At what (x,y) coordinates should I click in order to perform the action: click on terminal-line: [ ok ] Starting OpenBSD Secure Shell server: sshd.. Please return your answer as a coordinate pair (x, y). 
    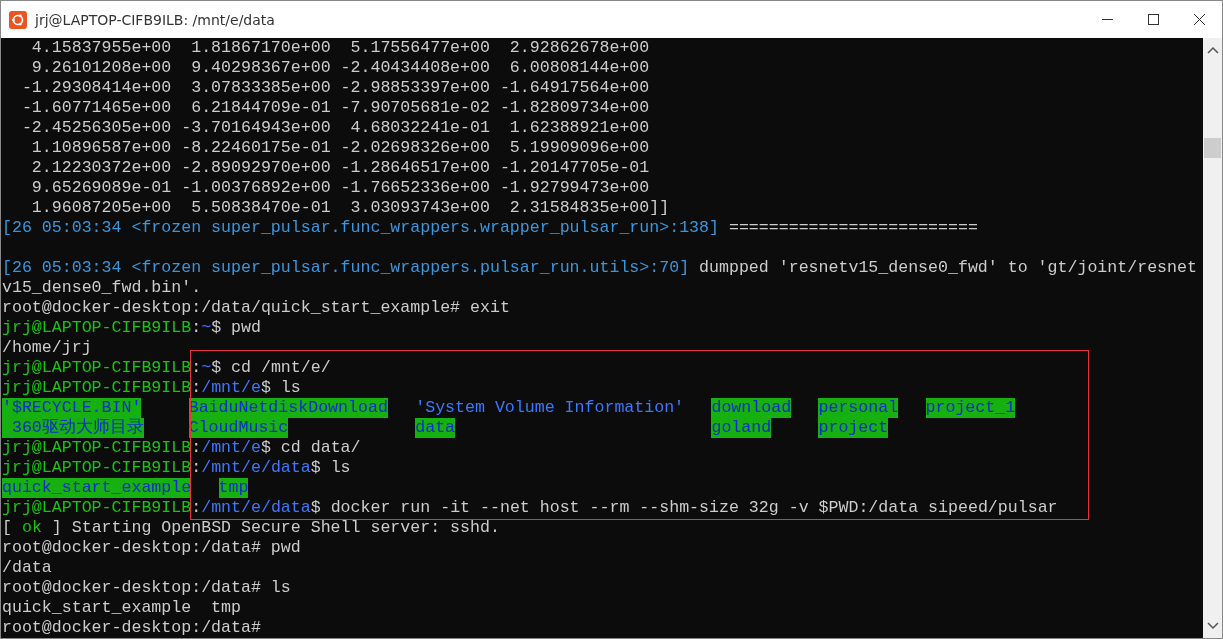
    Looking at the image, I should click on (251, 528).